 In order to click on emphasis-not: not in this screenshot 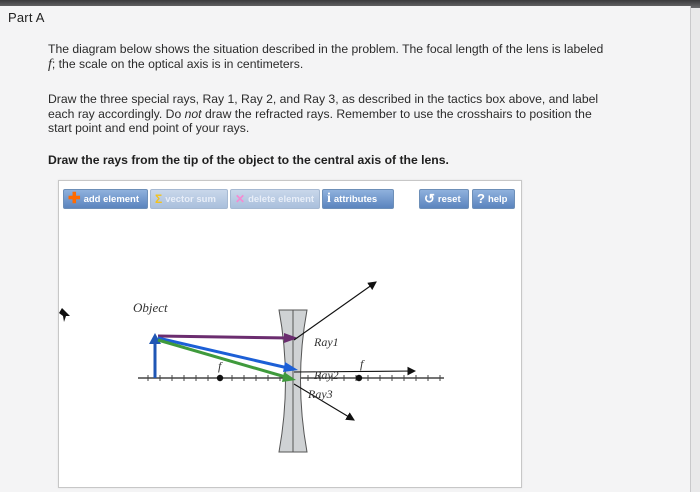, I will do `click(193, 113)`.